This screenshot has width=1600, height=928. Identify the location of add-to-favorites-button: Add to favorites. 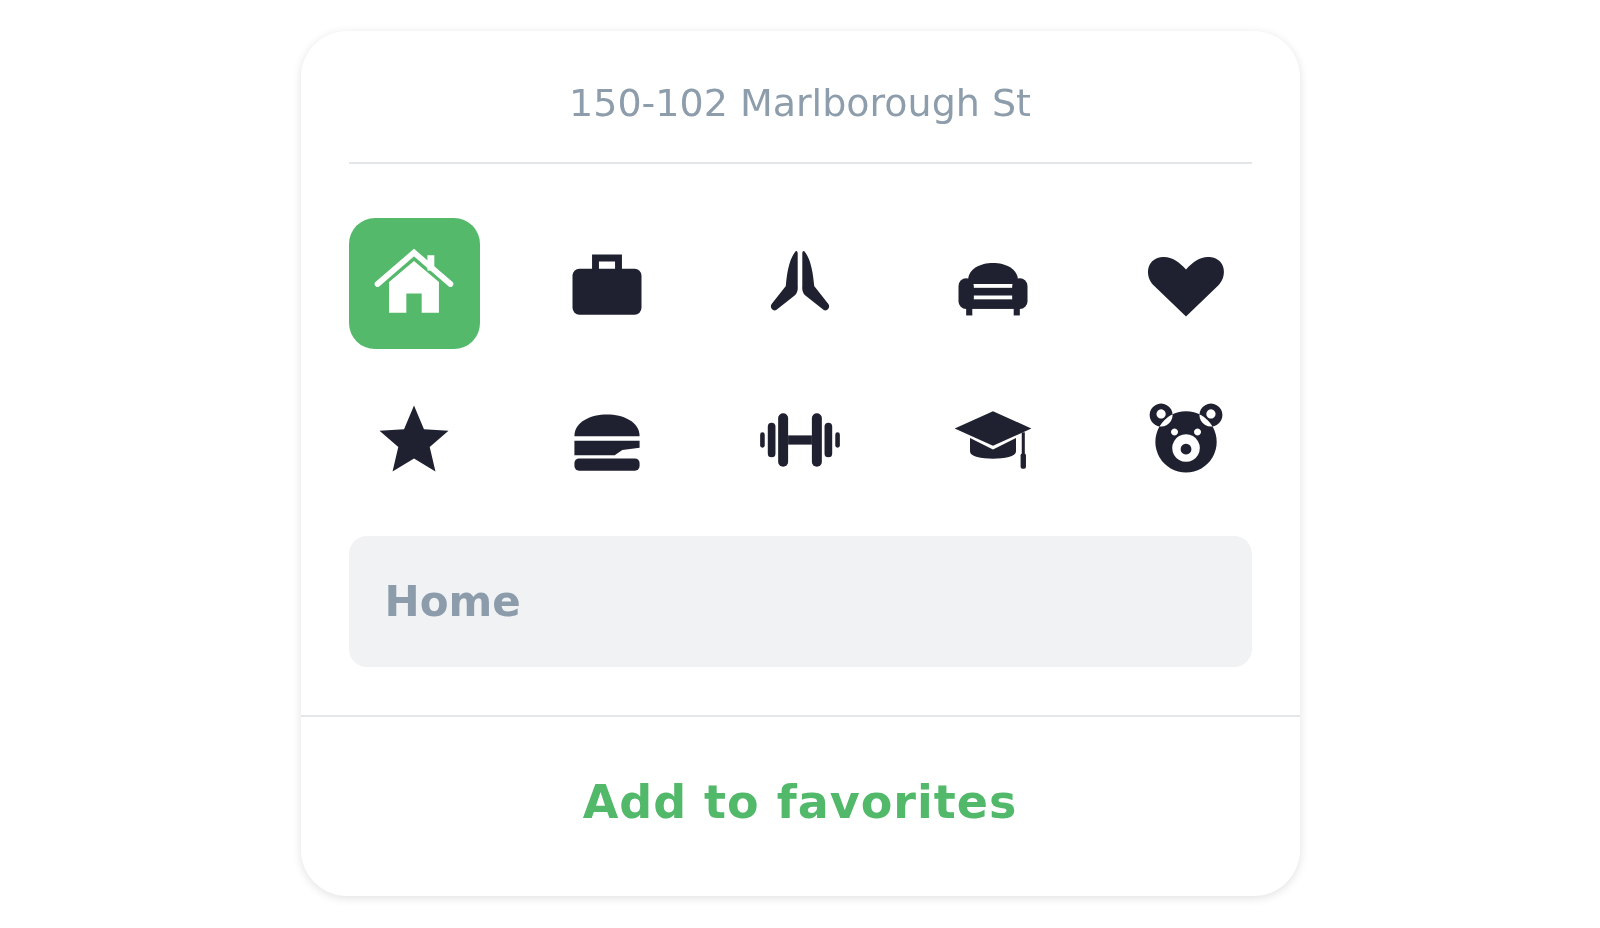
(800, 802).